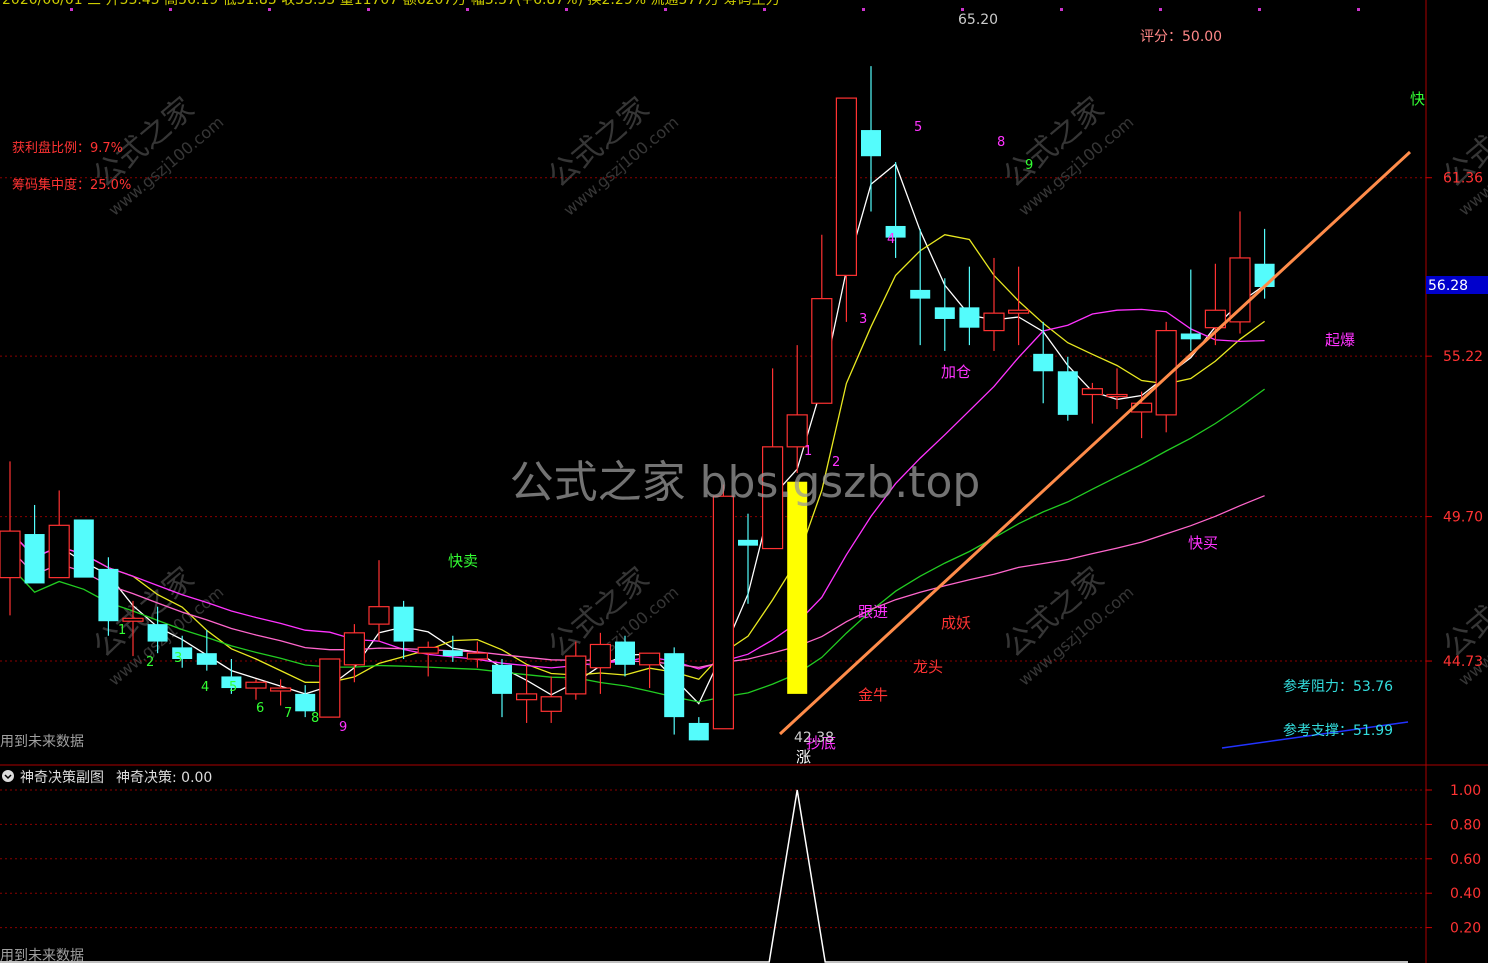  I want to click on sub-future-data-note: 用到未来数据, so click(42, 955).